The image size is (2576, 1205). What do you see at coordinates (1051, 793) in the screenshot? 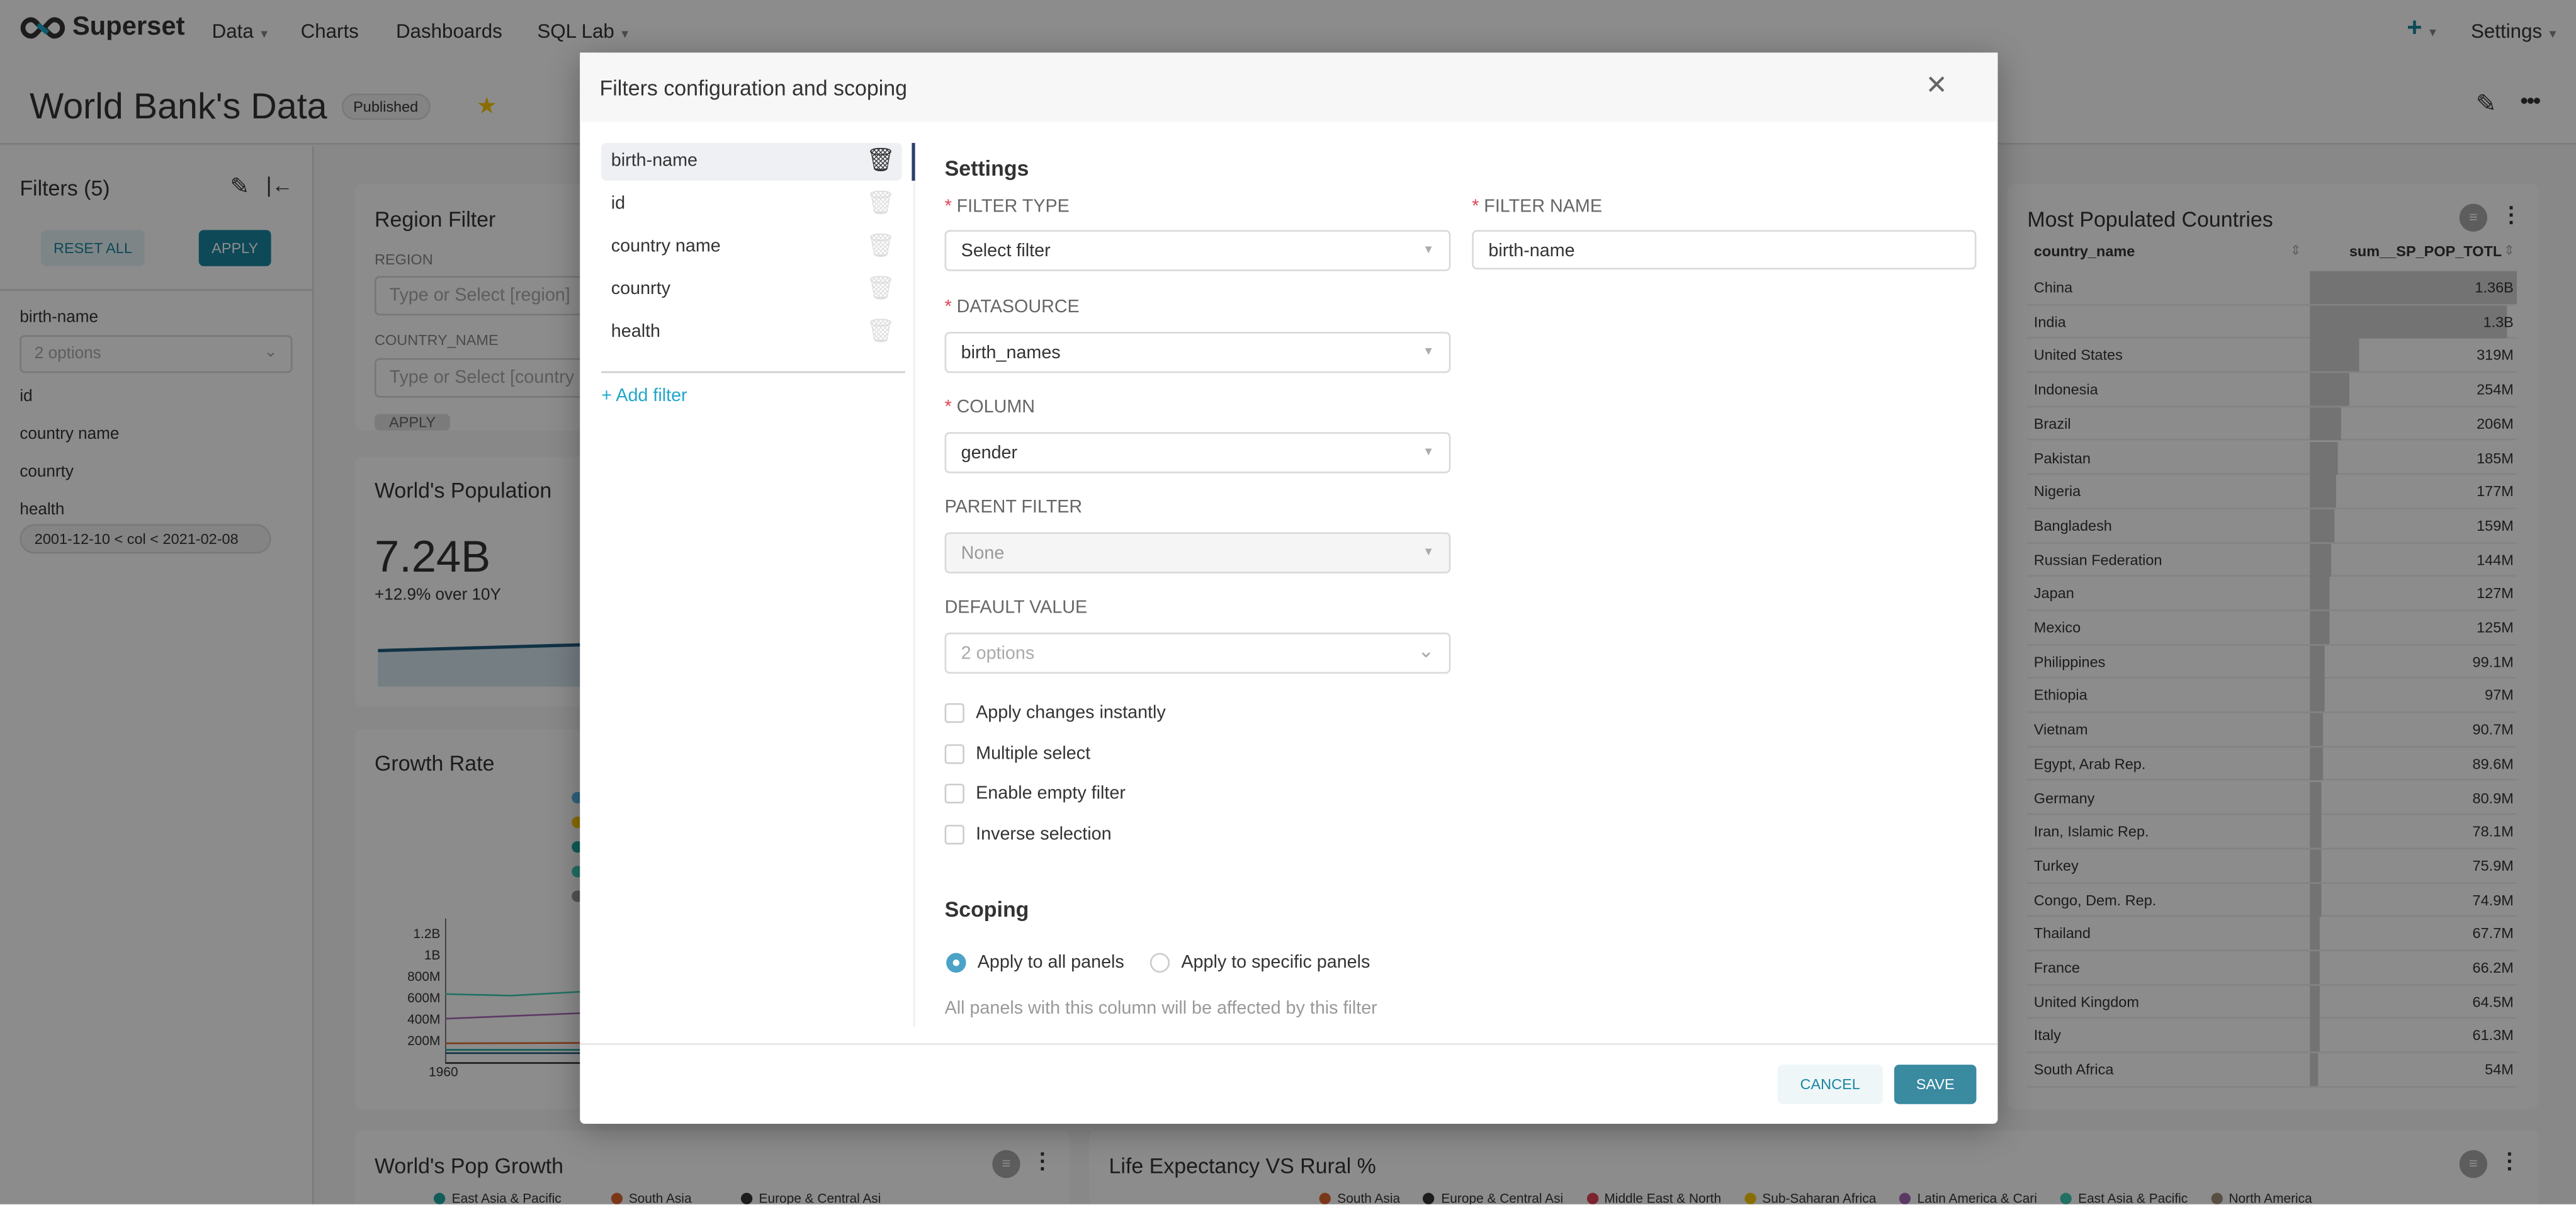
I see `checkbox-label: Enable empty filter` at bounding box center [1051, 793].